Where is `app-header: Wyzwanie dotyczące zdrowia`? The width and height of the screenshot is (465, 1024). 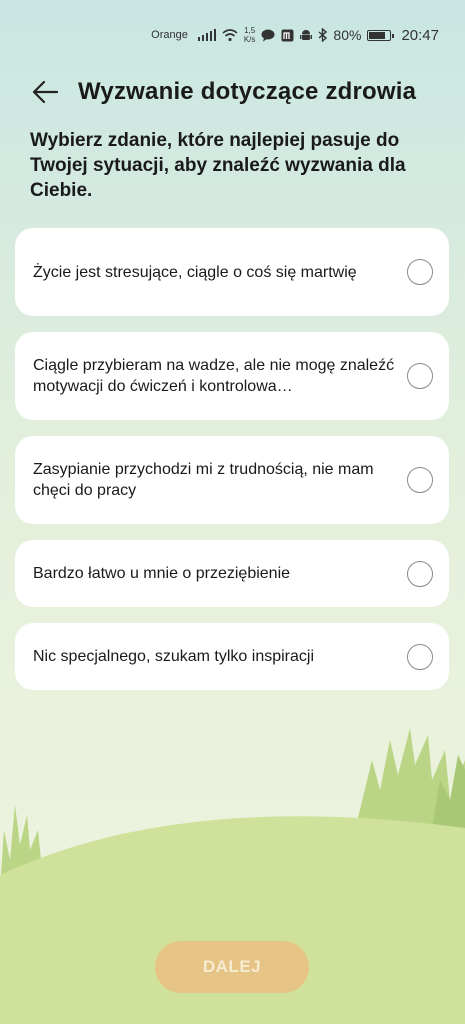 app-header: Wyzwanie dotyczące zdrowia is located at coordinates (237, 92).